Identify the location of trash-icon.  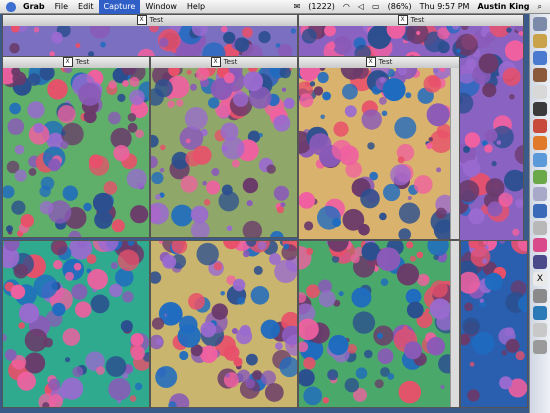
(540, 347).